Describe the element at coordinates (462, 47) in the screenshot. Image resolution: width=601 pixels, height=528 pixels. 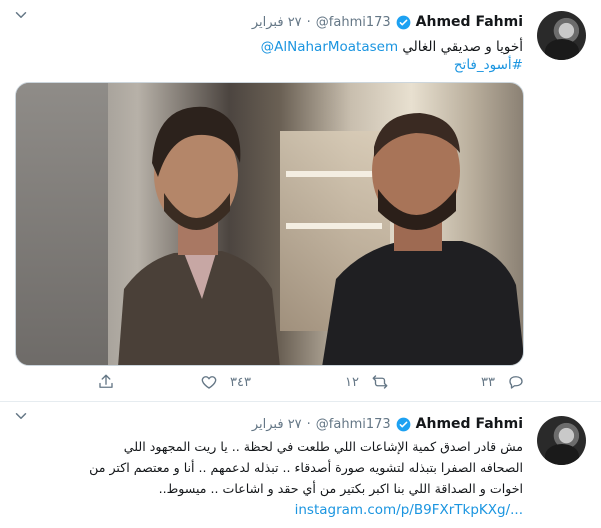
I see `tweet-text: أخويا و صديقي الغالي` at that location.